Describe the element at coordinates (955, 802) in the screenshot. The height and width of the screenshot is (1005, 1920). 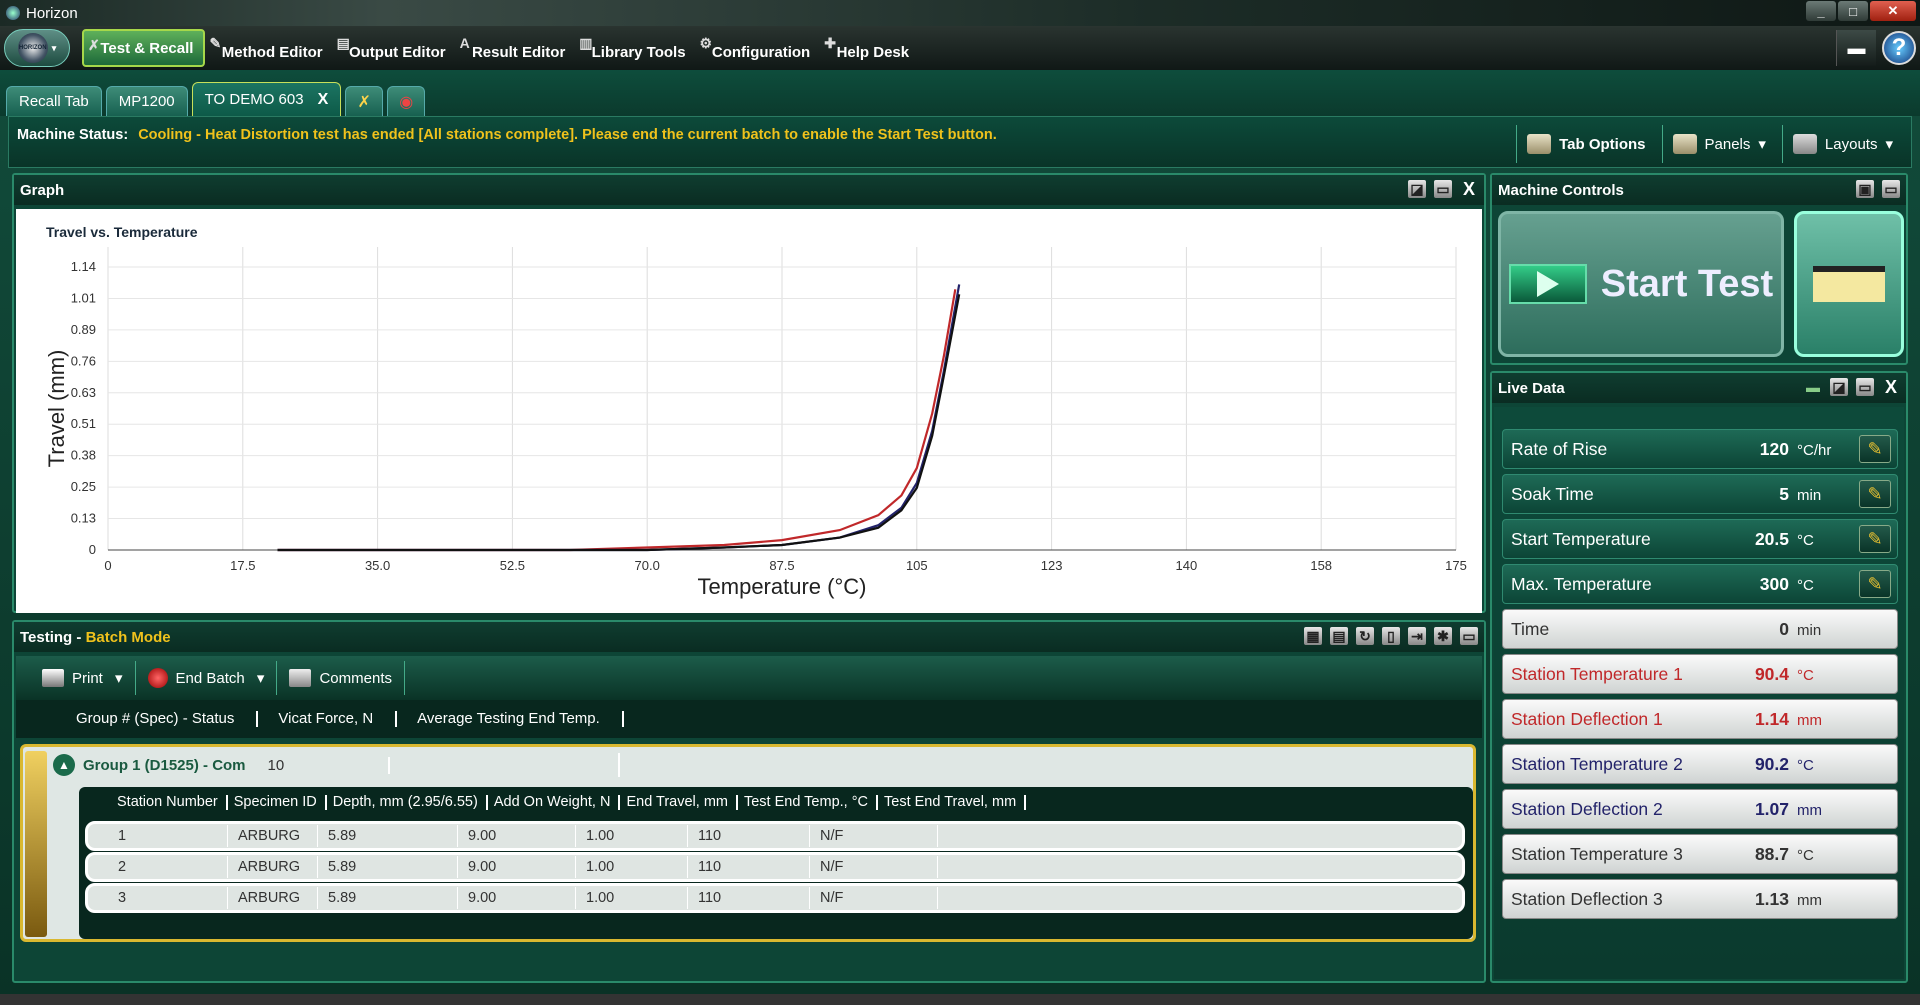
I see `station-column-header: Test End Travel, mm` at that location.